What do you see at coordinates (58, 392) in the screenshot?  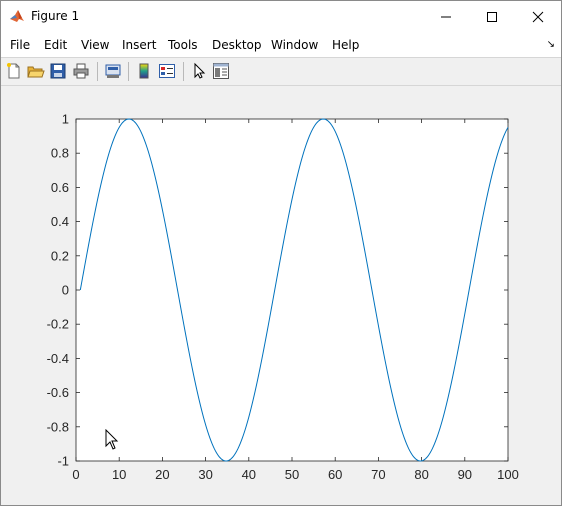 I see `y-tick-label: -0.6` at bounding box center [58, 392].